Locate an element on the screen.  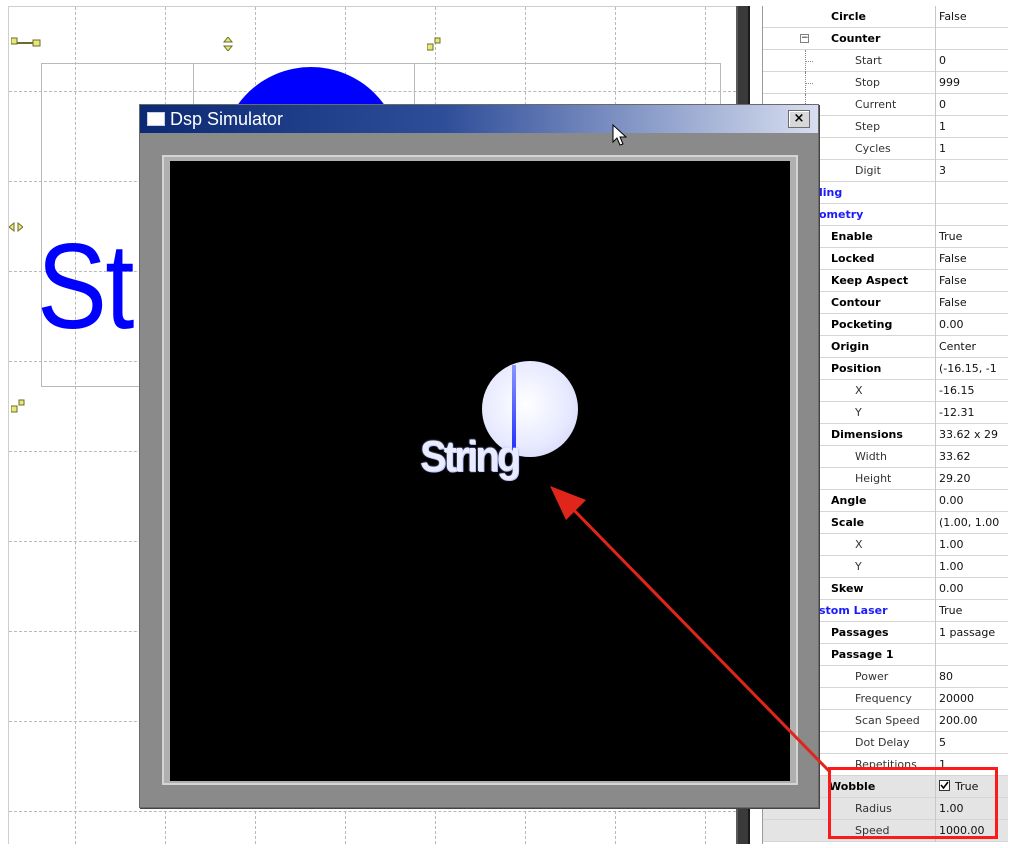
property-name: Counter is located at coordinates (856, 38).